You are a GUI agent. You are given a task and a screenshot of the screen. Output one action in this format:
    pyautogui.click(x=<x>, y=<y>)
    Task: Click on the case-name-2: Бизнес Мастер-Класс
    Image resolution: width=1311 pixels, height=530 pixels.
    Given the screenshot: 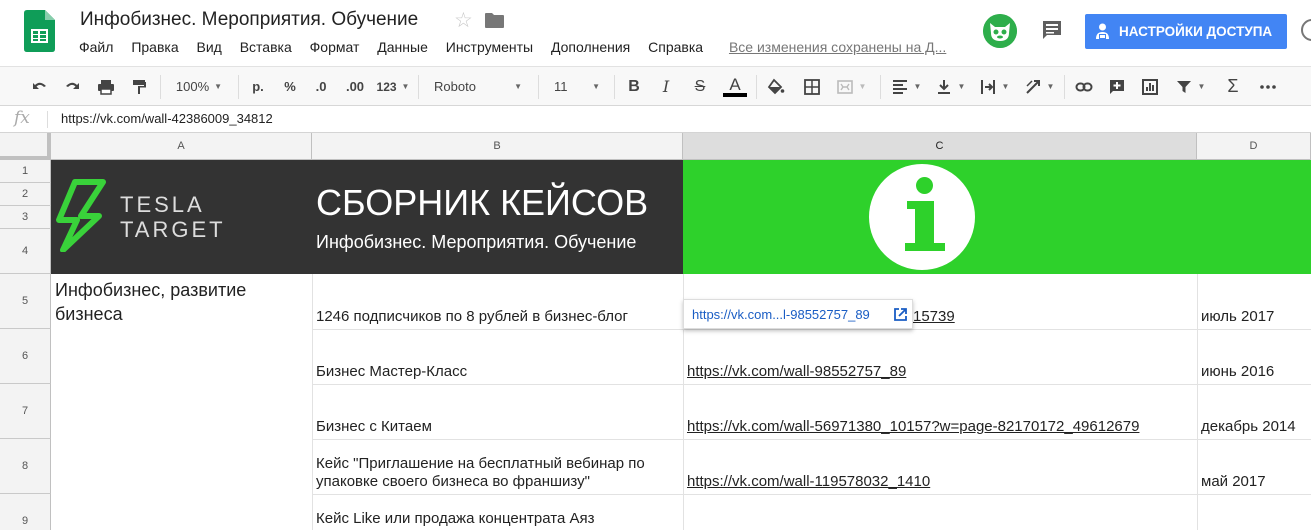 What is the action you would take?
    pyautogui.click(x=391, y=371)
    